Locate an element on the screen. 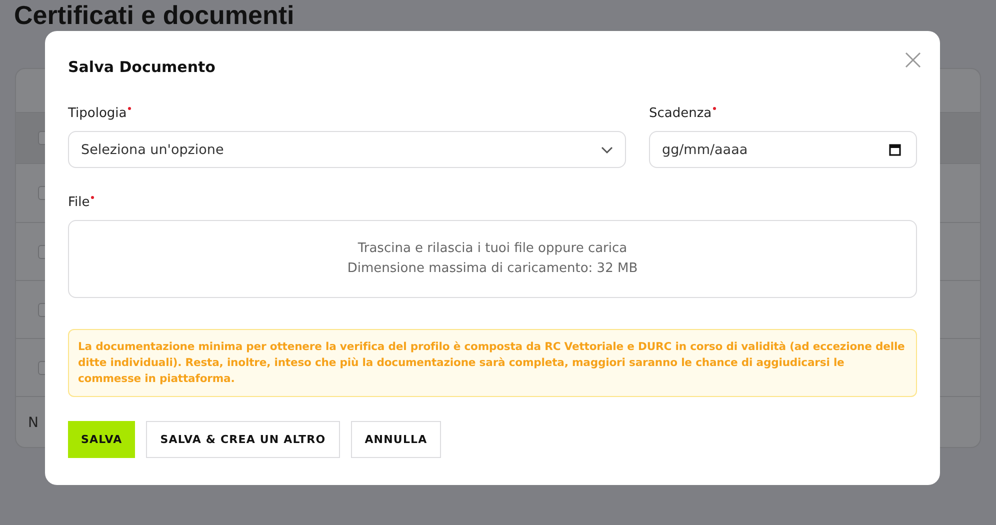 Image resolution: width=996 pixels, height=525 pixels. action-button: SALVA & CREA UN ALTRO is located at coordinates (243, 439).